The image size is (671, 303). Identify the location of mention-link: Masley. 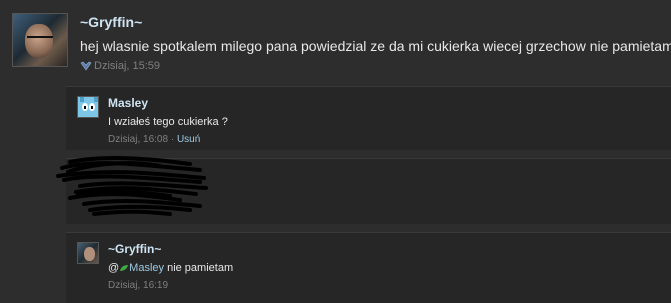
(146, 268).